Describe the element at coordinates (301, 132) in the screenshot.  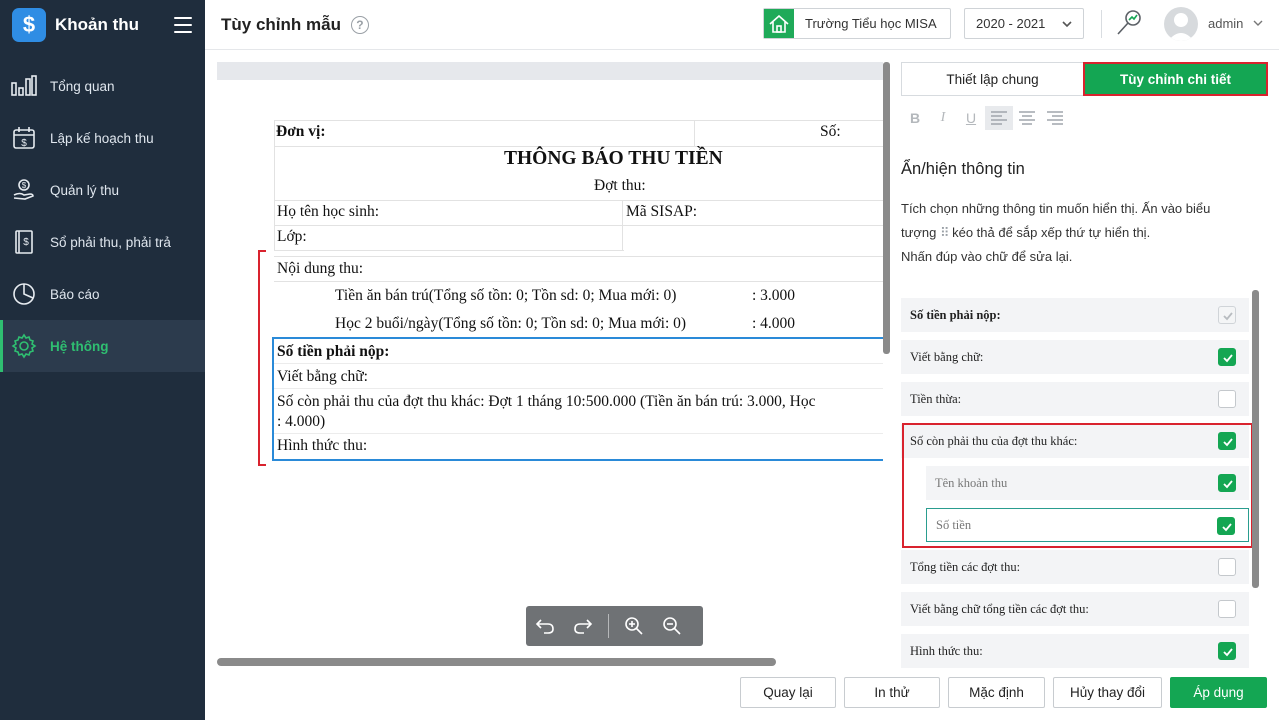
I see `doc-don-vi: Đơn vị:` at that location.